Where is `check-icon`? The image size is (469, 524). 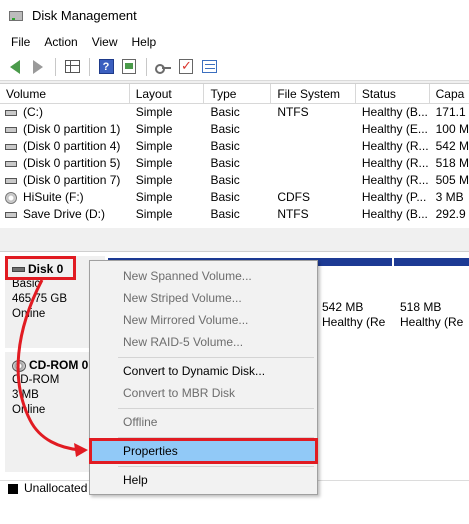 check-icon is located at coordinates (186, 66).